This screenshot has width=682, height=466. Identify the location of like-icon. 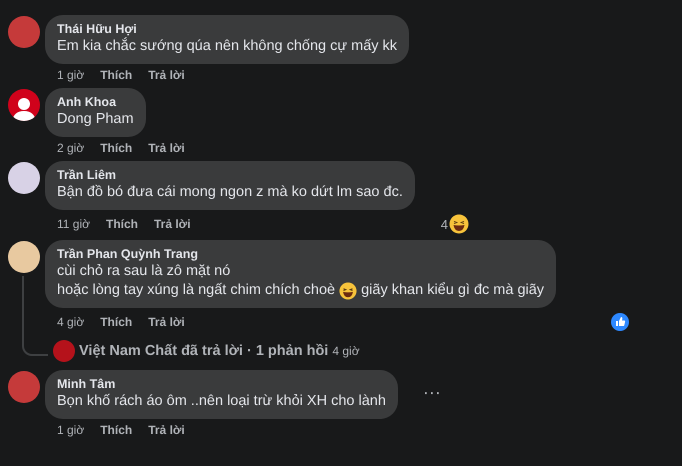
(620, 322).